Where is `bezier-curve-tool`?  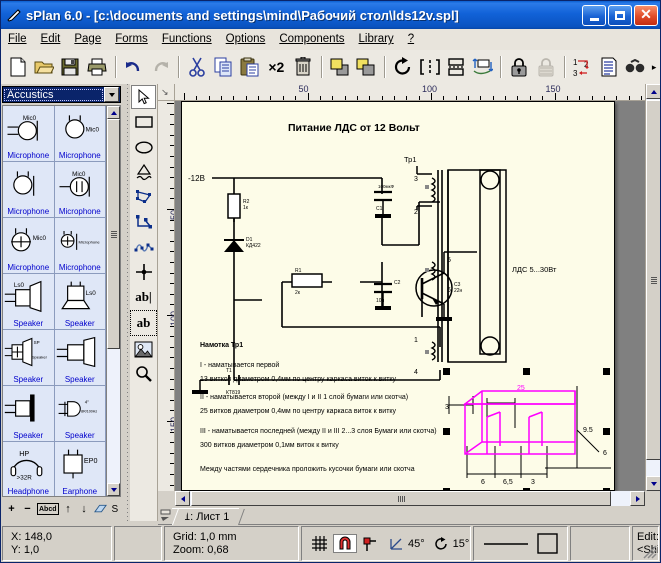 bezier-curve-tool is located at coordinates (143, 247).